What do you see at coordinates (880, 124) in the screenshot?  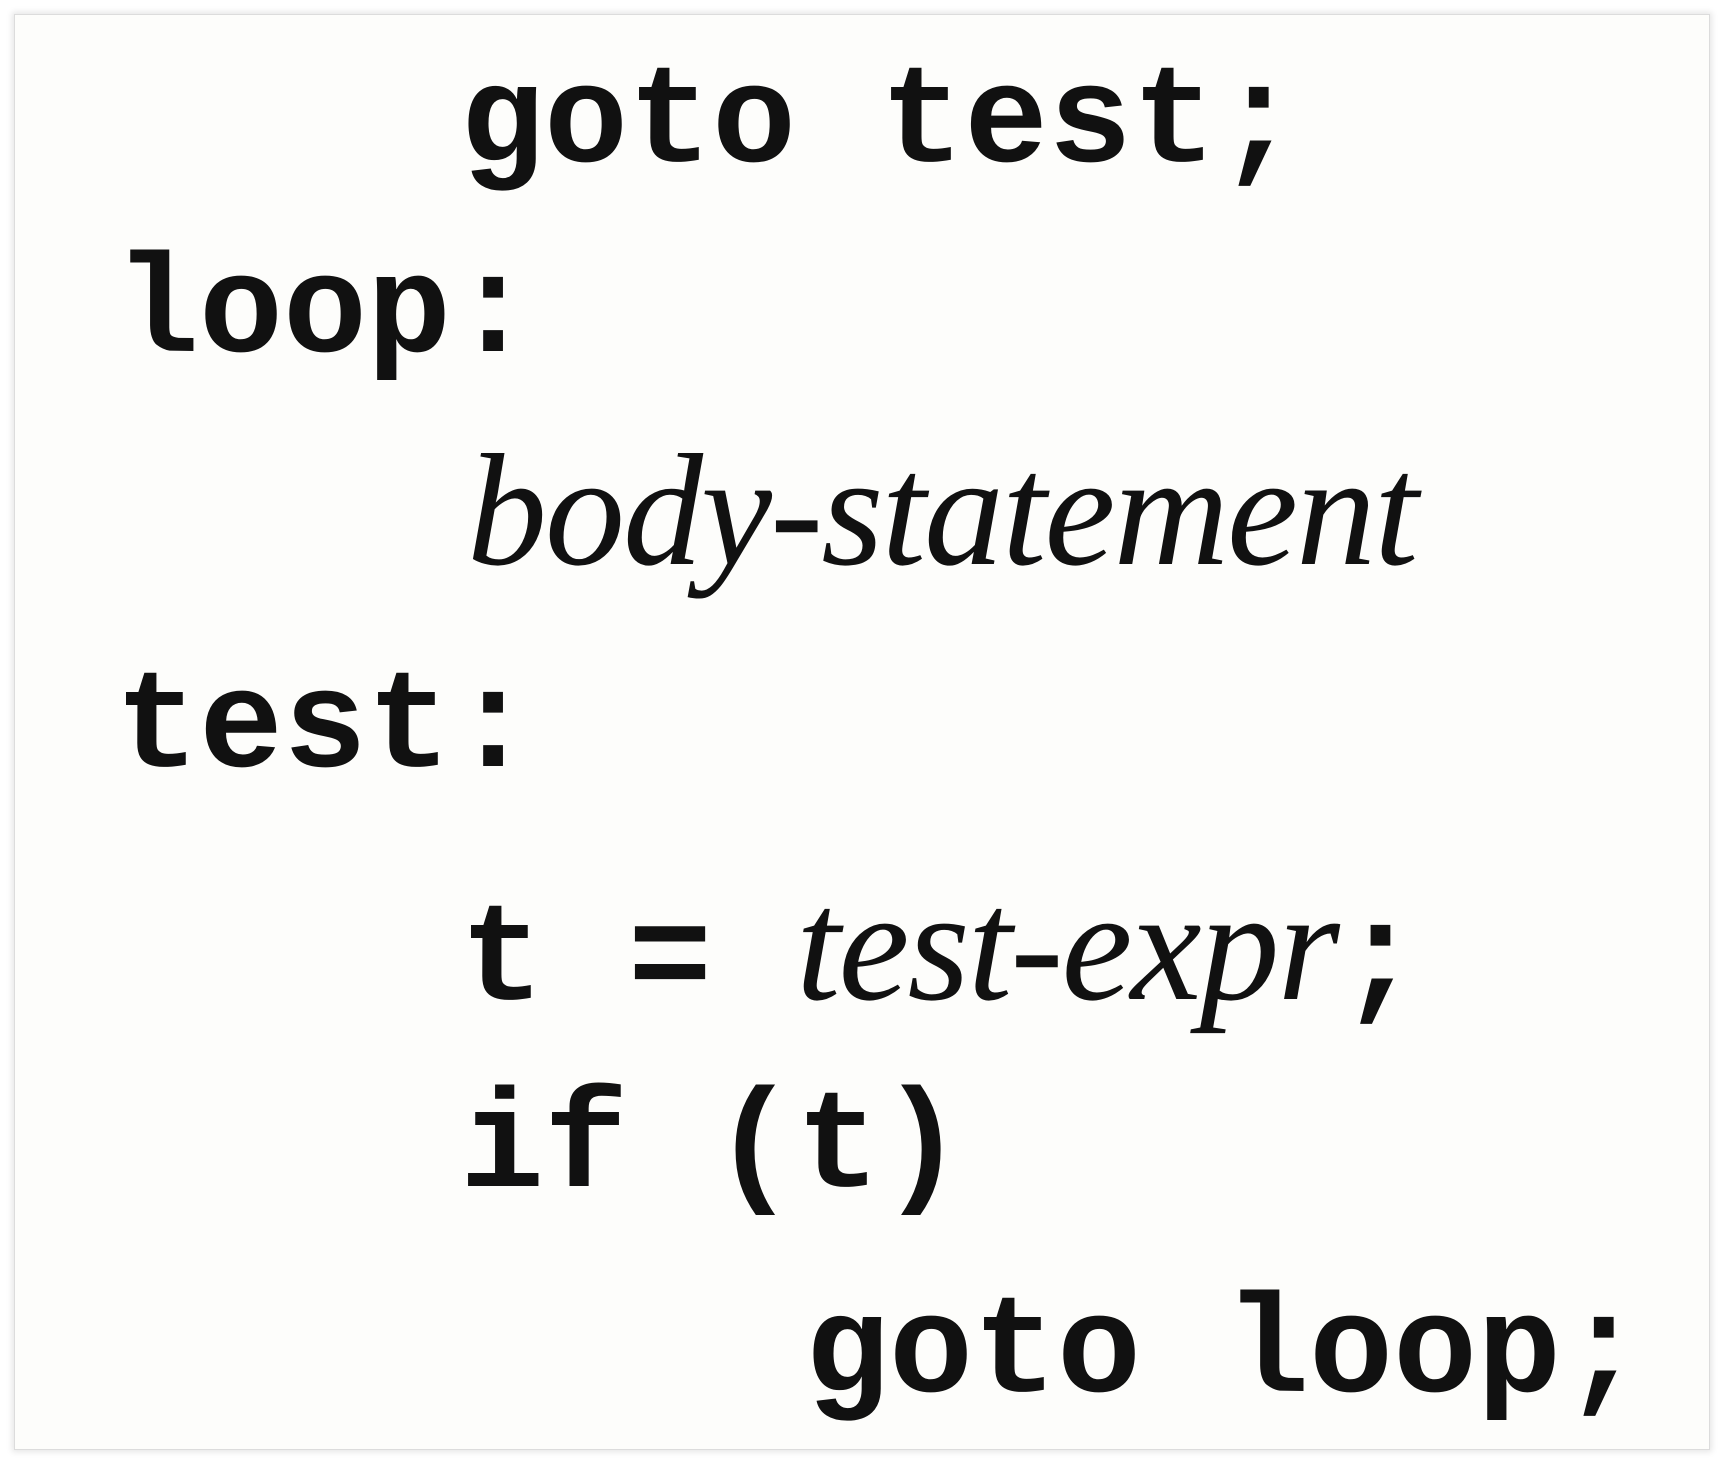 I see `code-line-goto-test: goto test;` at bounding box center [880, 124].